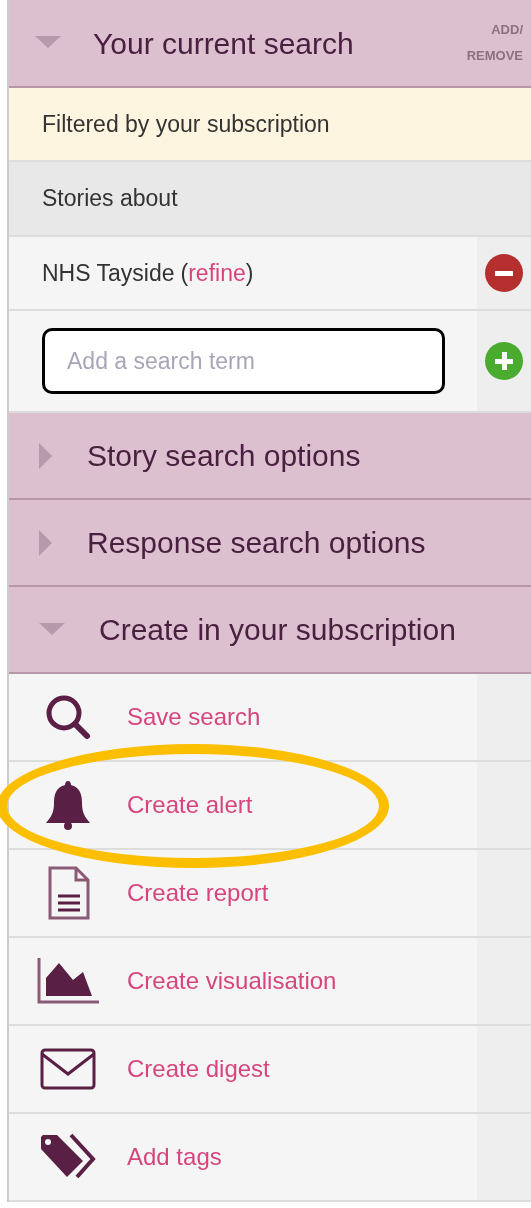 The width and height of the screenshot is (531, 1208). What do you see at coordinates (243, 361) in the screenshot?
I see `search-term-input: Add a search term` at bounding box center [243, 361].